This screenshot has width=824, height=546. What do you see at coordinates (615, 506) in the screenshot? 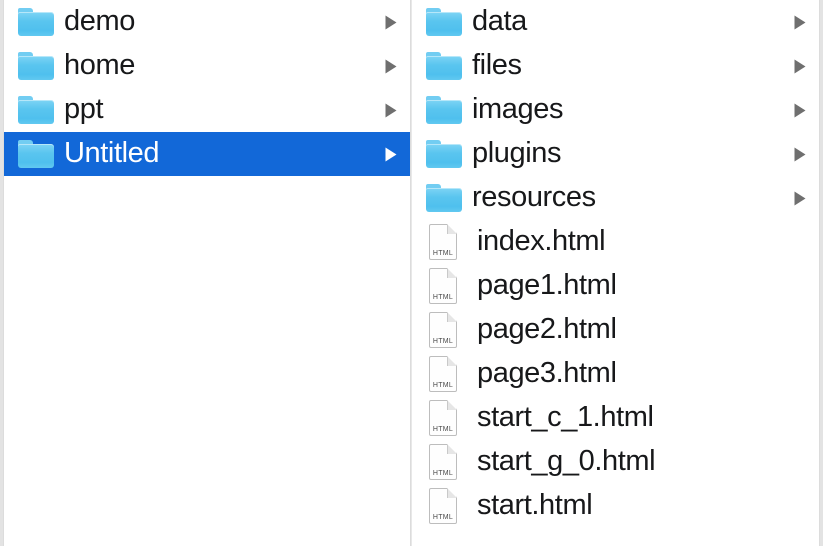
I see `file-row: HTML start.html` at bounding box center [615, 506].